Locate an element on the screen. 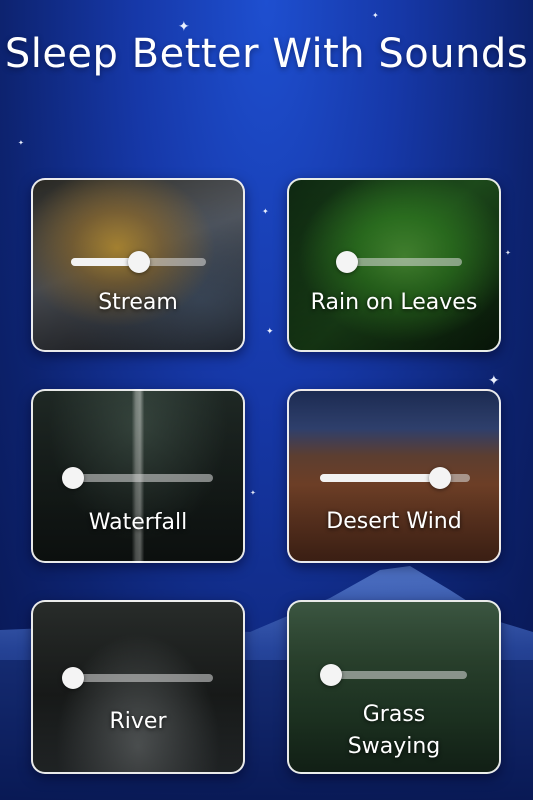  sound-label-stream: Stream is located at coordinates (138, 302).